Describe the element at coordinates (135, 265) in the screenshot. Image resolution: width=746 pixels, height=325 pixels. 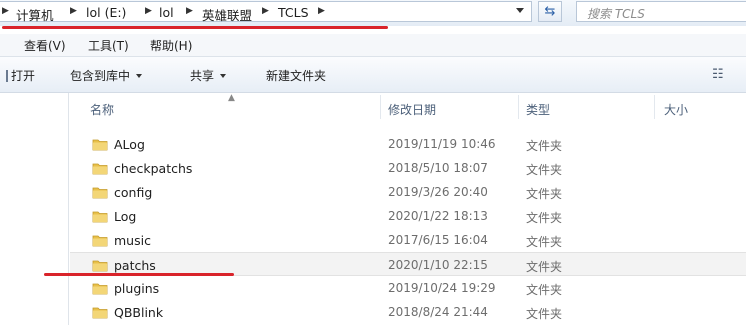
I see `file-name: patchs` at that location.